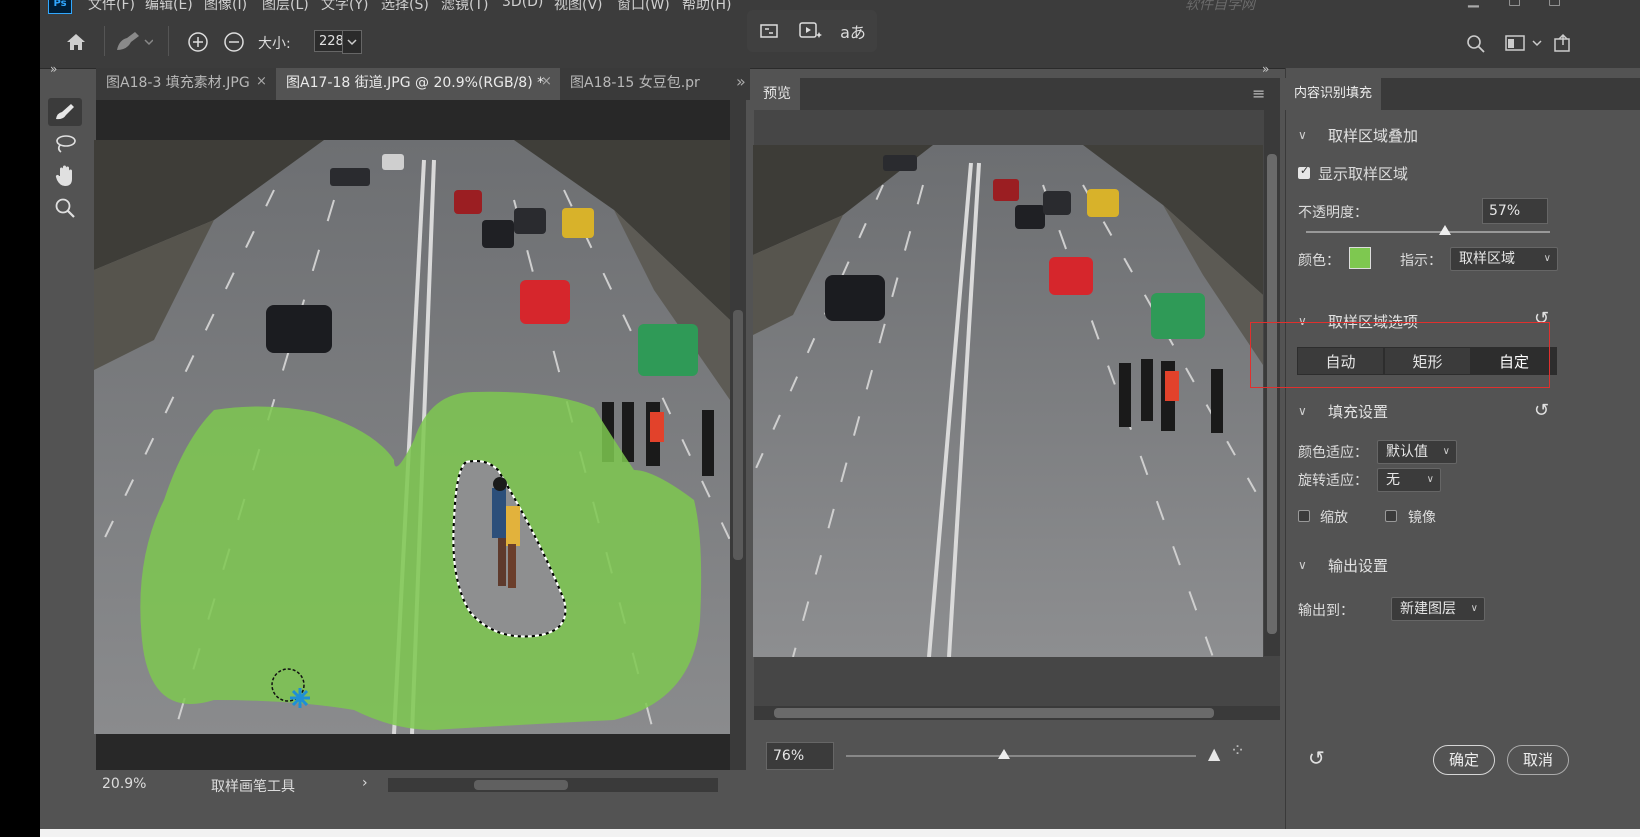 This screenshot has height=837, width=1640. Describe the element at coordinates (53, 69) in the screenshot. I see `collapse-toolbar-icon: »` at that location.